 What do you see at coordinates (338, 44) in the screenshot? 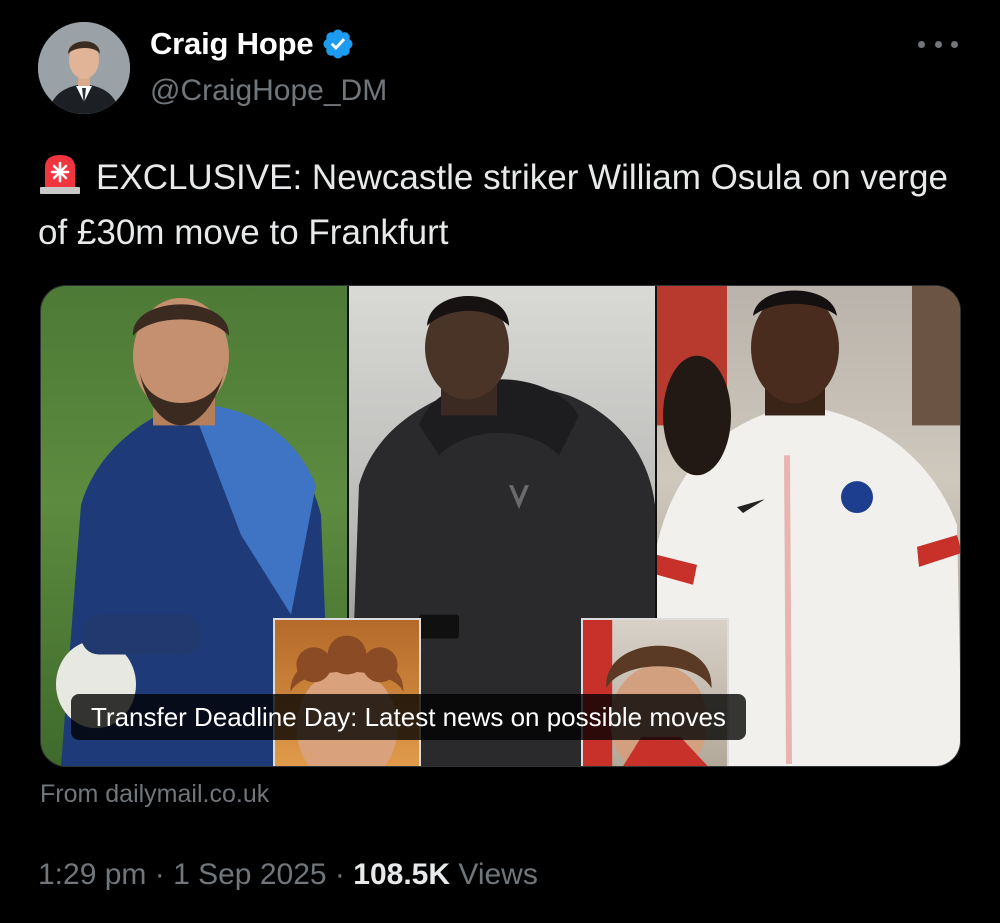
I see `verified-badge-icon` at bounding box center [338, 44].